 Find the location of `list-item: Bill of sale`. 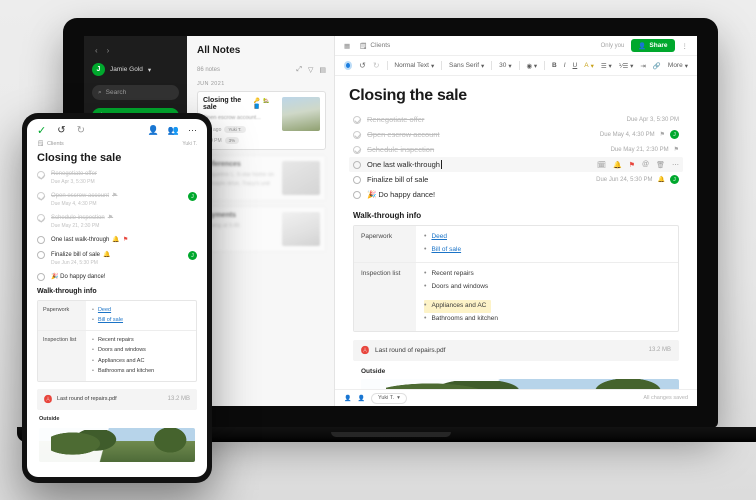

list-item: Bill of sale is located at coordinates (547, 250).